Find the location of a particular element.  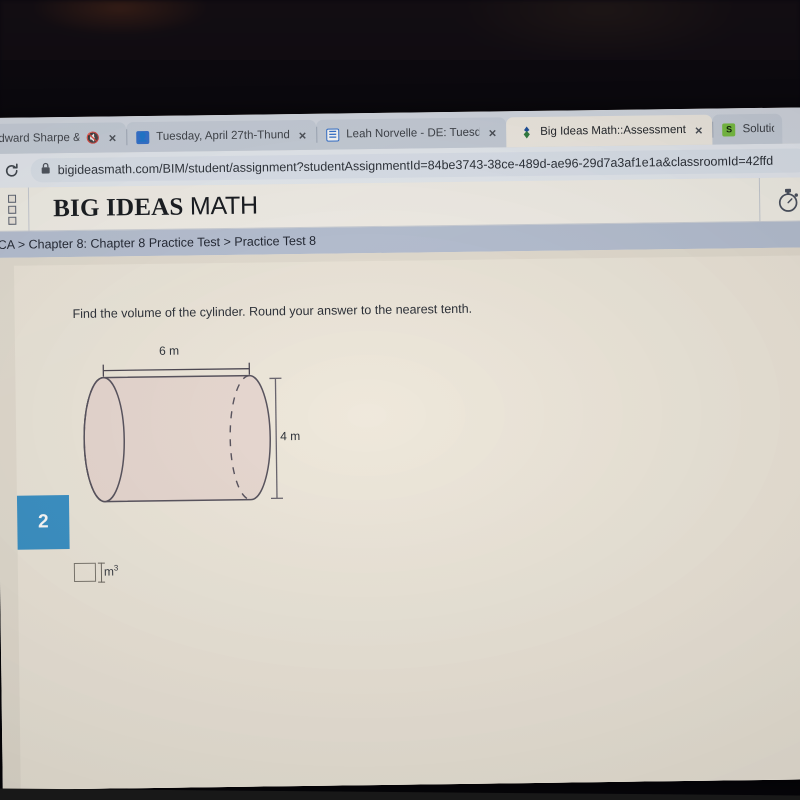

header-spacer is located at coordinates (508, 202).